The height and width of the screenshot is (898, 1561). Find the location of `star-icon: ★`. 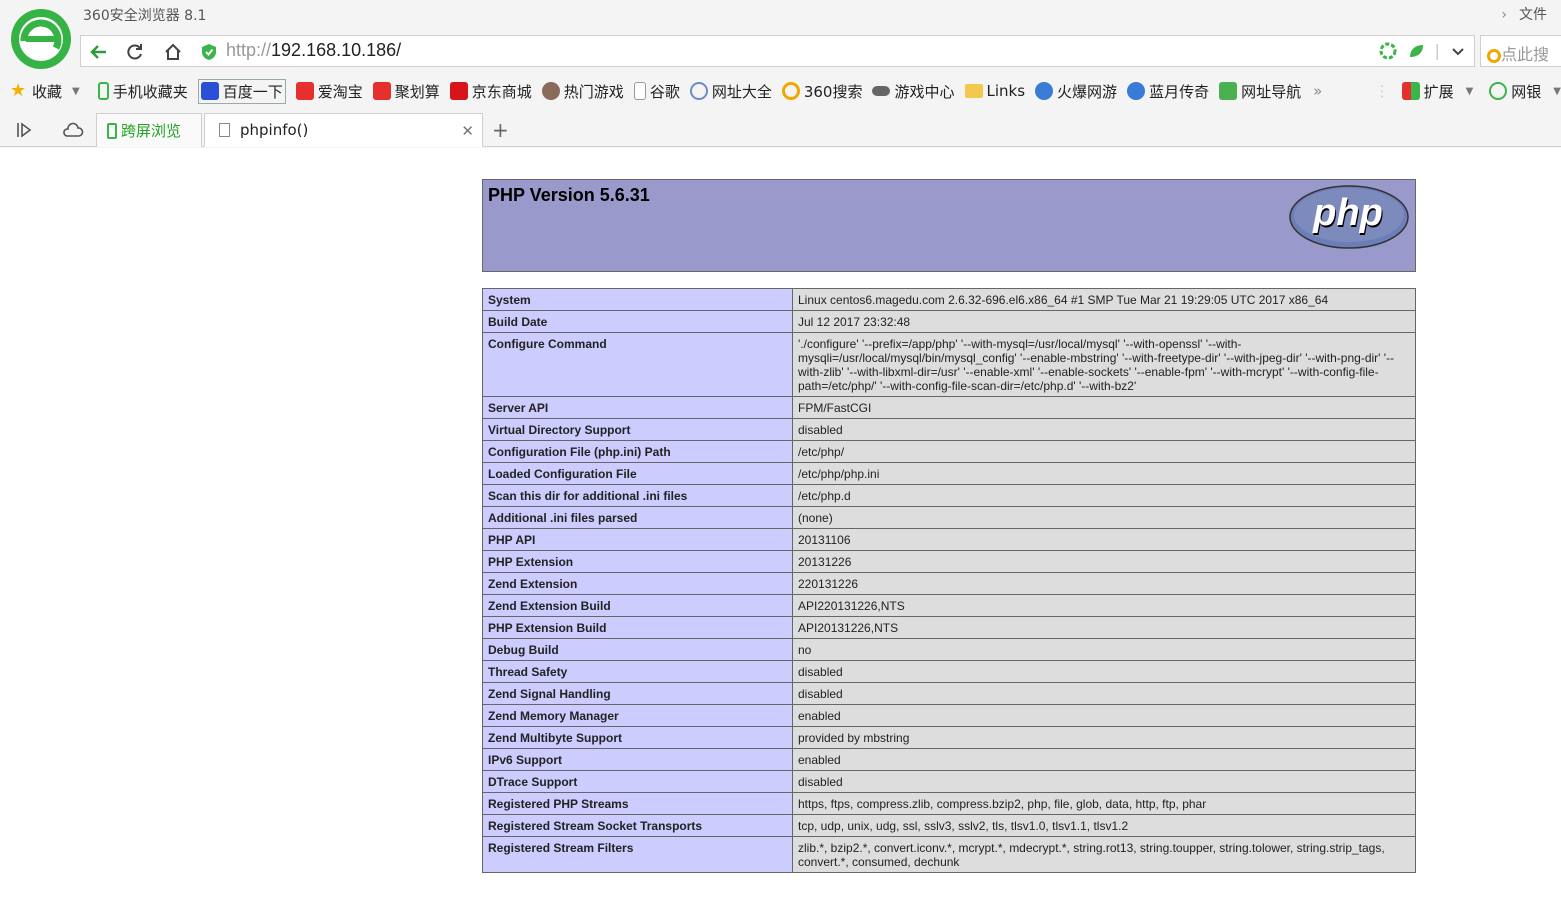

star-icon: ★ is located at coordinates (18, 90).